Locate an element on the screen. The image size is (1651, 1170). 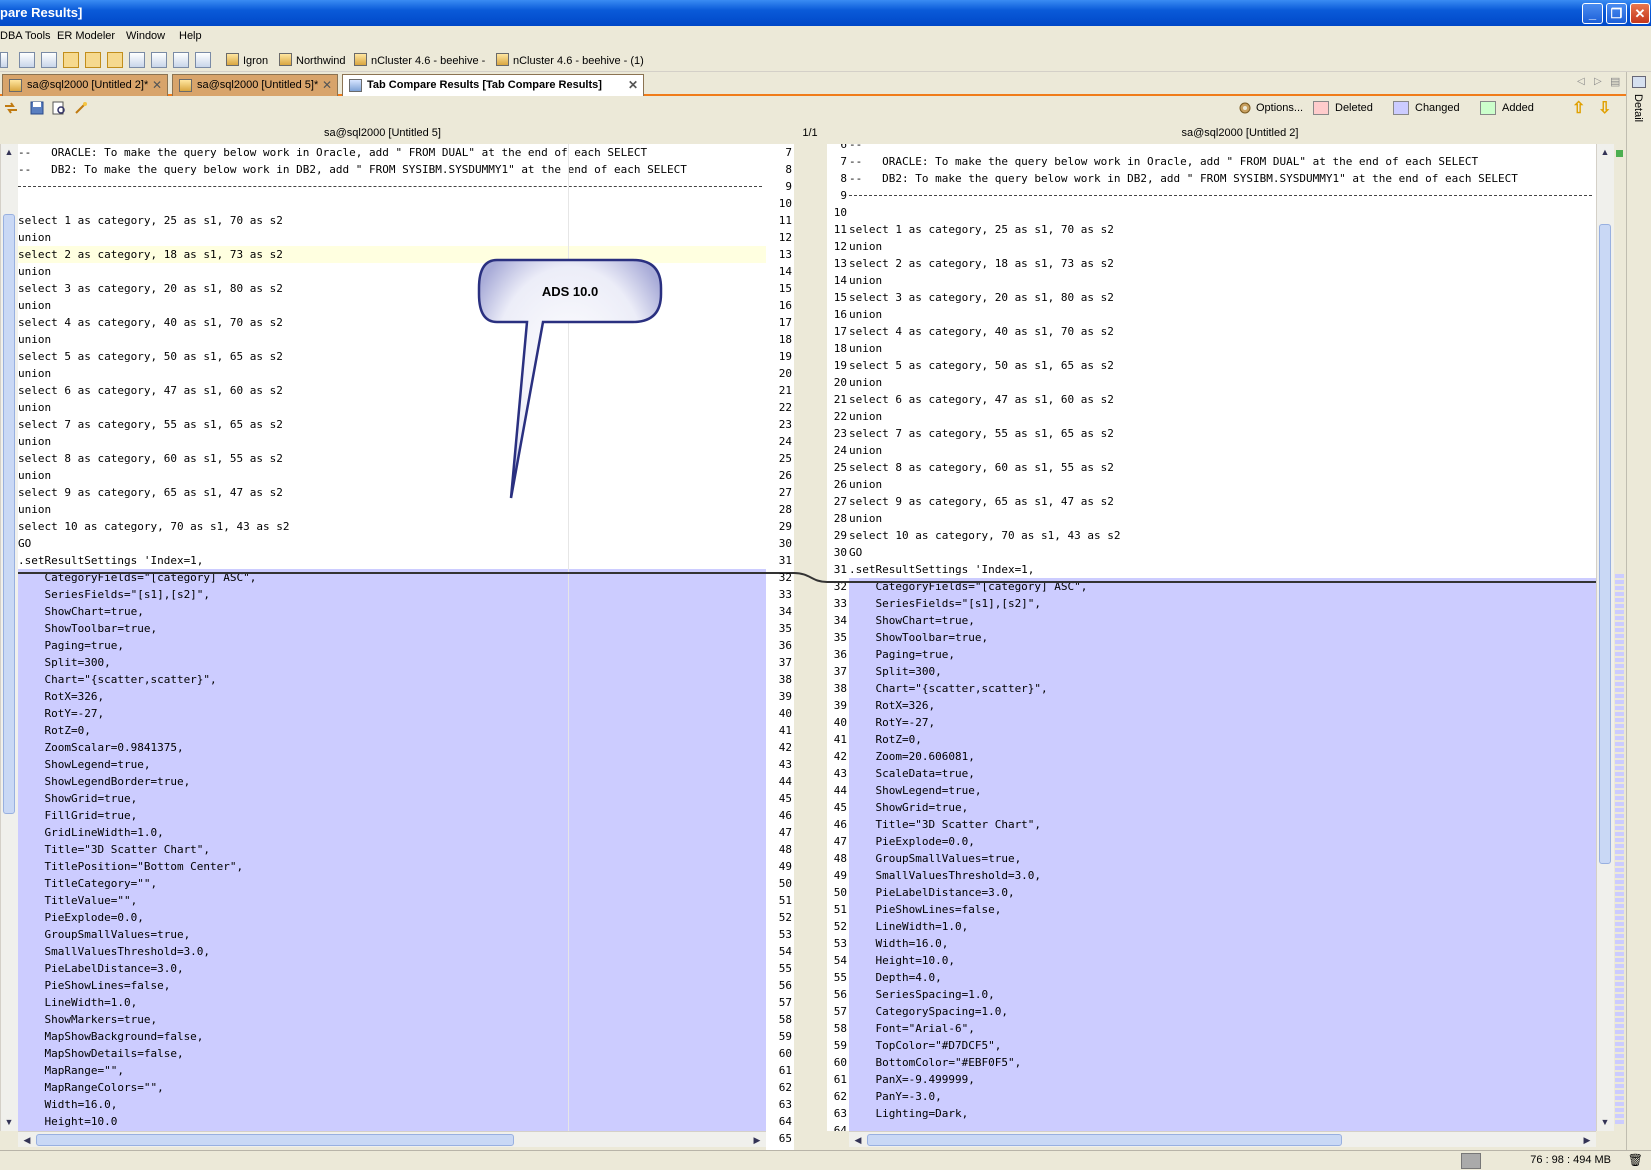
tab-scroll-right-icon: ▷ is located at coordinates (1598, 81).